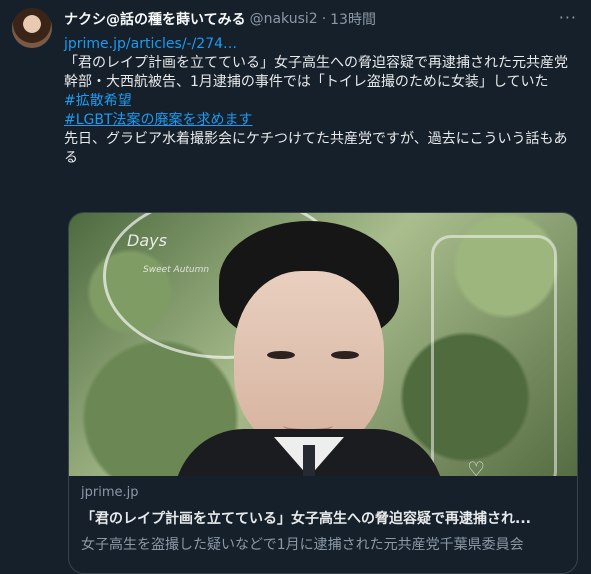  I want to click on photo-overlay-subtitle: Sweet Autumn, so click(176, 270).